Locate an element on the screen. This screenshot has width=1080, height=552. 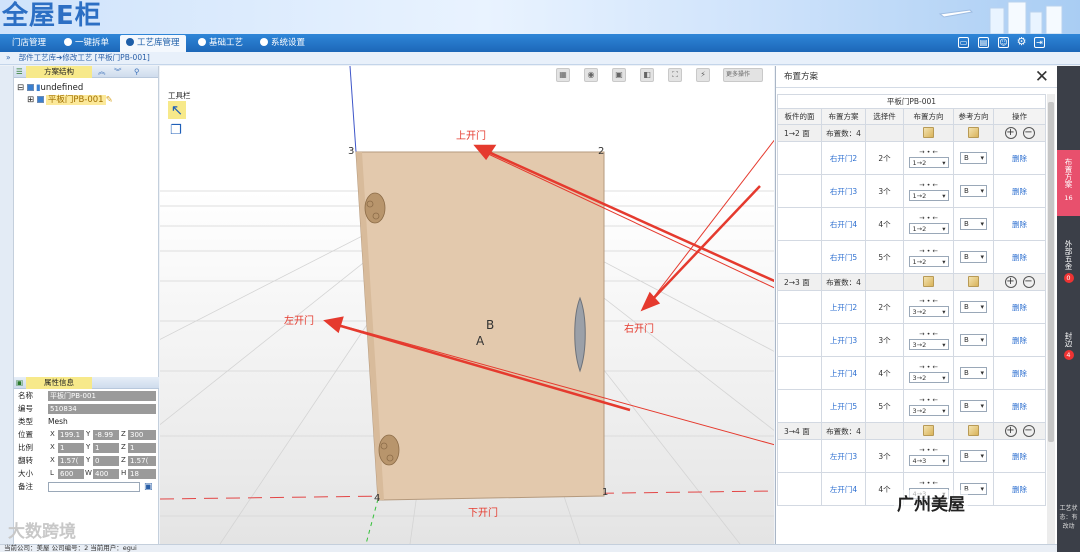
scheme-link: 右开门2 is located at coordinates (843, 158).